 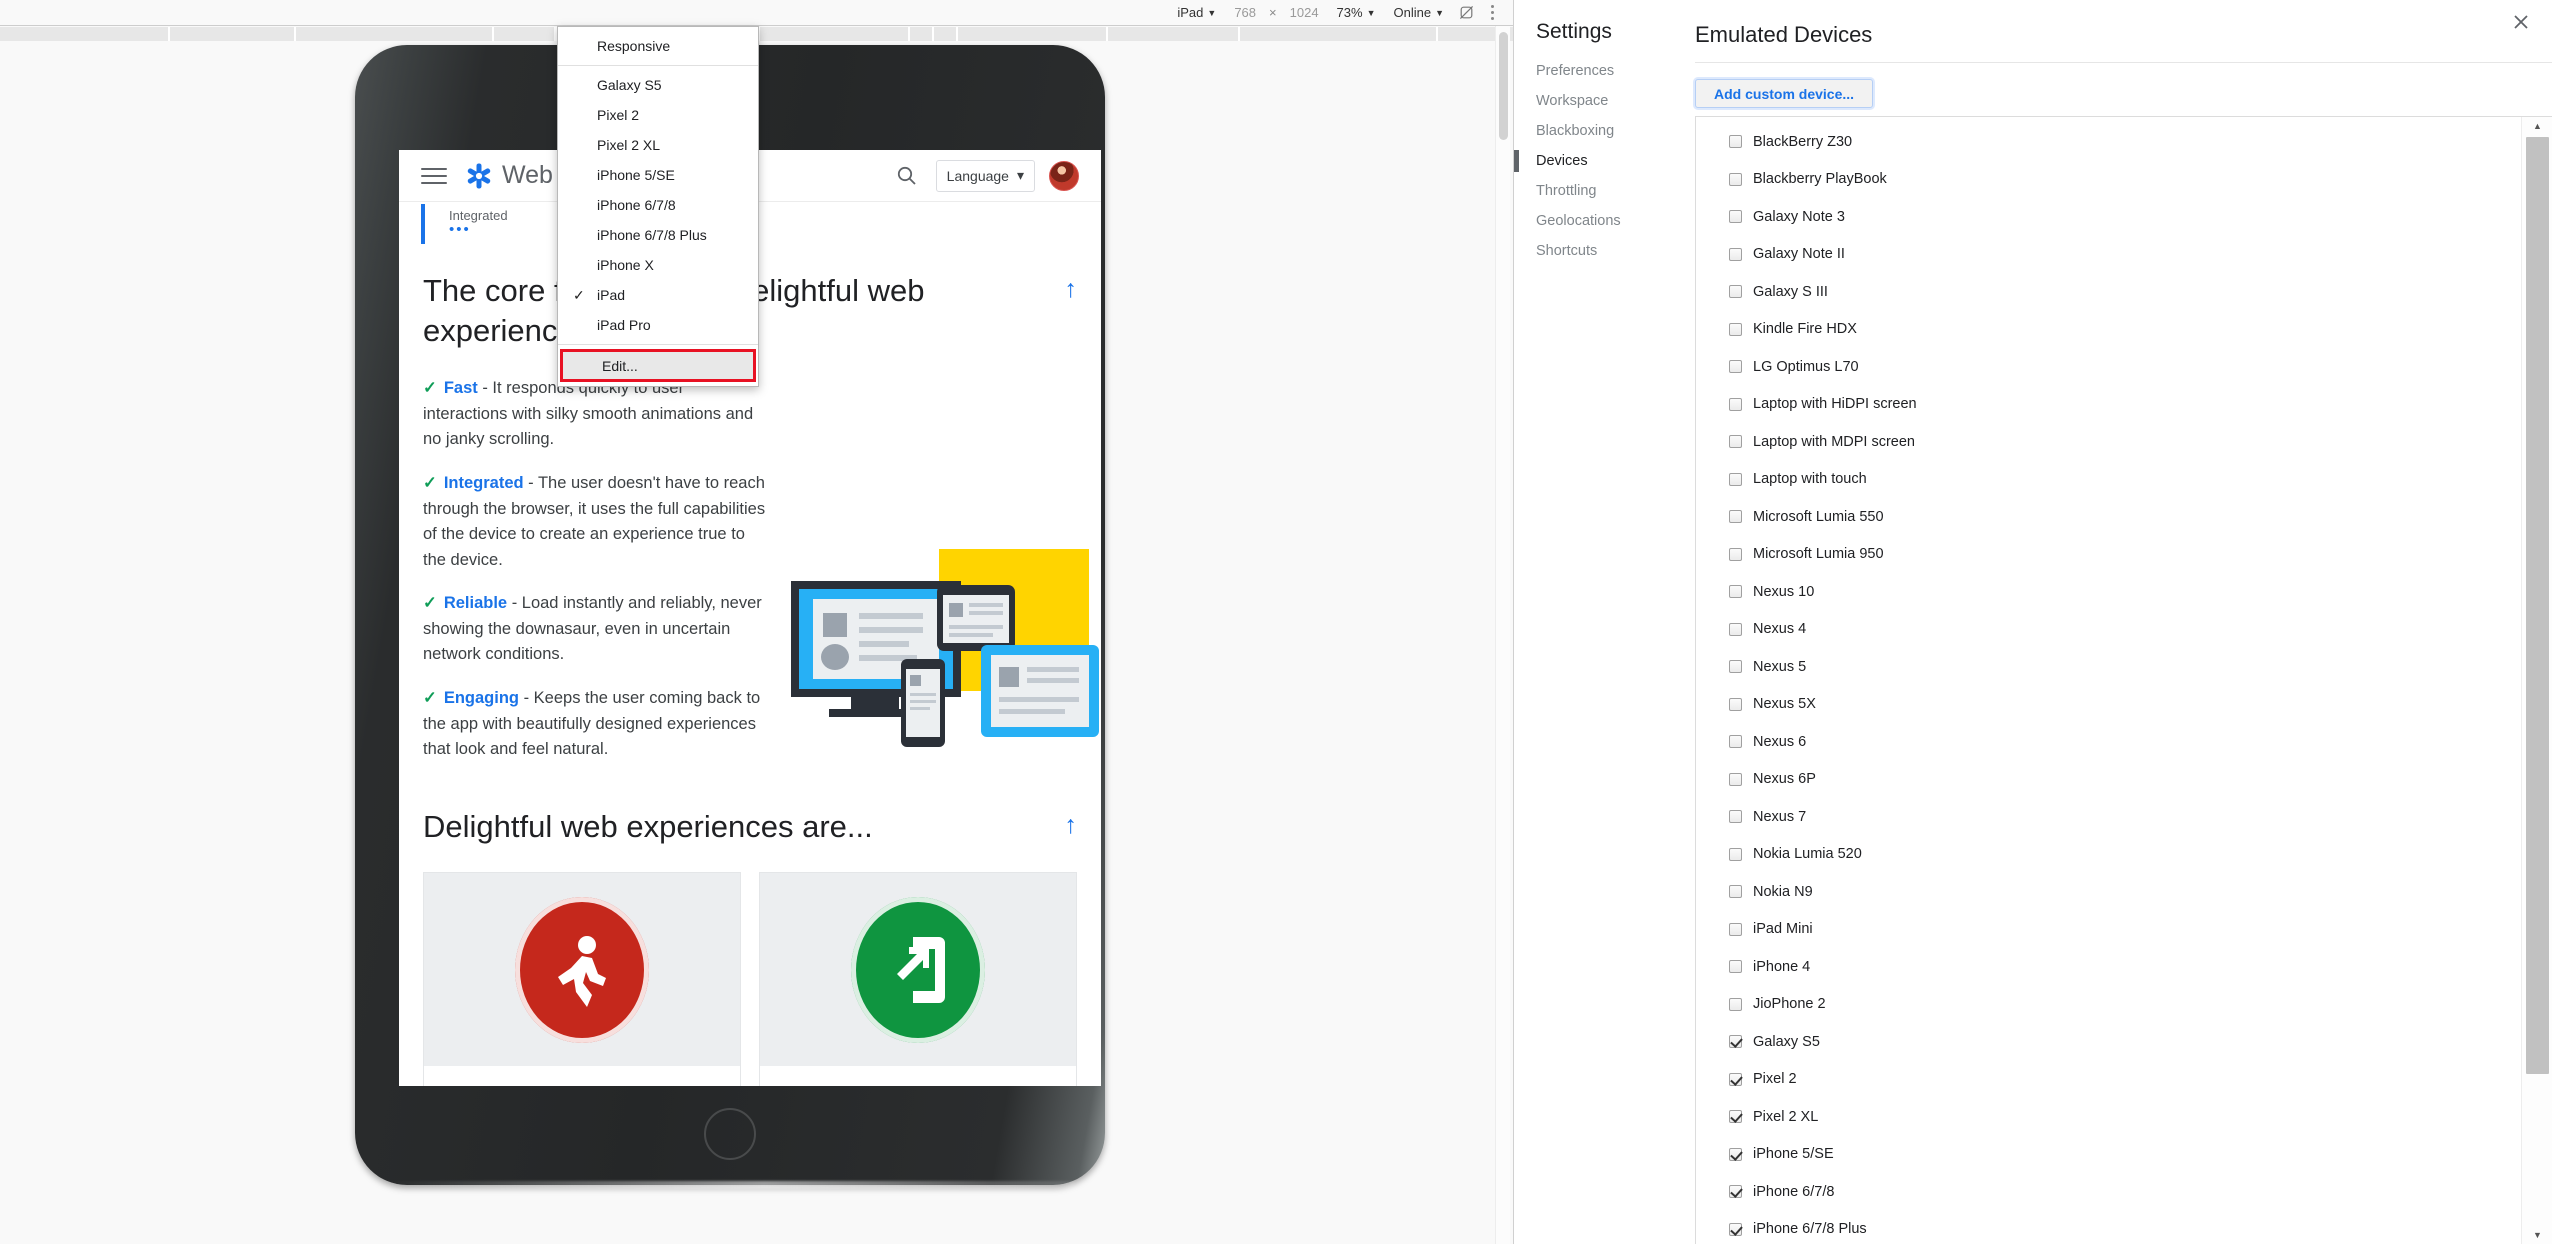 I want to click on device-list-item: iPhone 5/SE, so click(x=2108, y=1155).